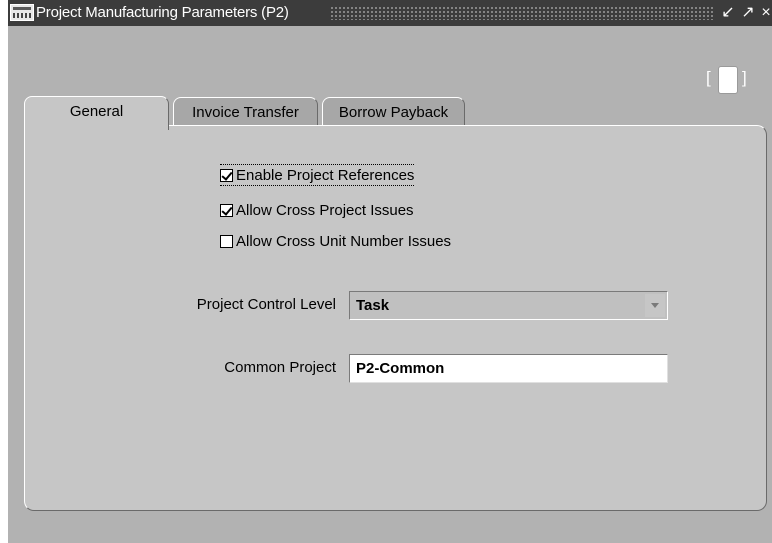  What do you see at coordinates (280, 367) in the screenshot?
I see `common-project-label: Common Project` at bounding box center [280, 367].